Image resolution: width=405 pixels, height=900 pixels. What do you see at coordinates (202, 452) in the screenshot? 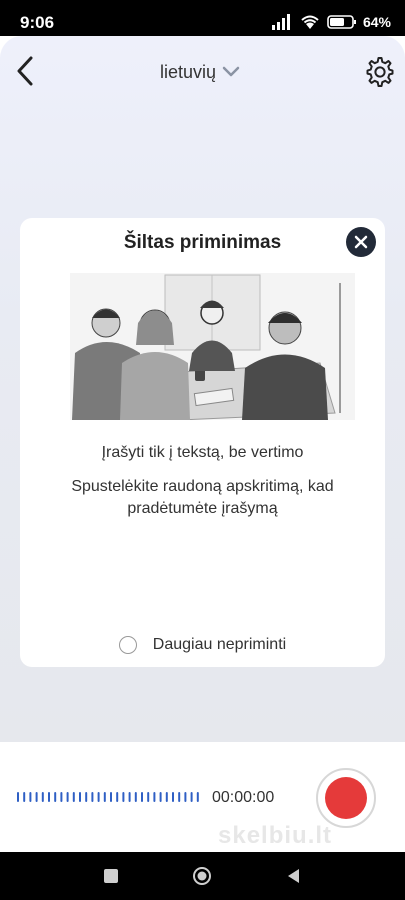
I see `hint-transcribe-only: Įrašyti tik į tekstą, be vertimo` at bounding box center [202, 452].